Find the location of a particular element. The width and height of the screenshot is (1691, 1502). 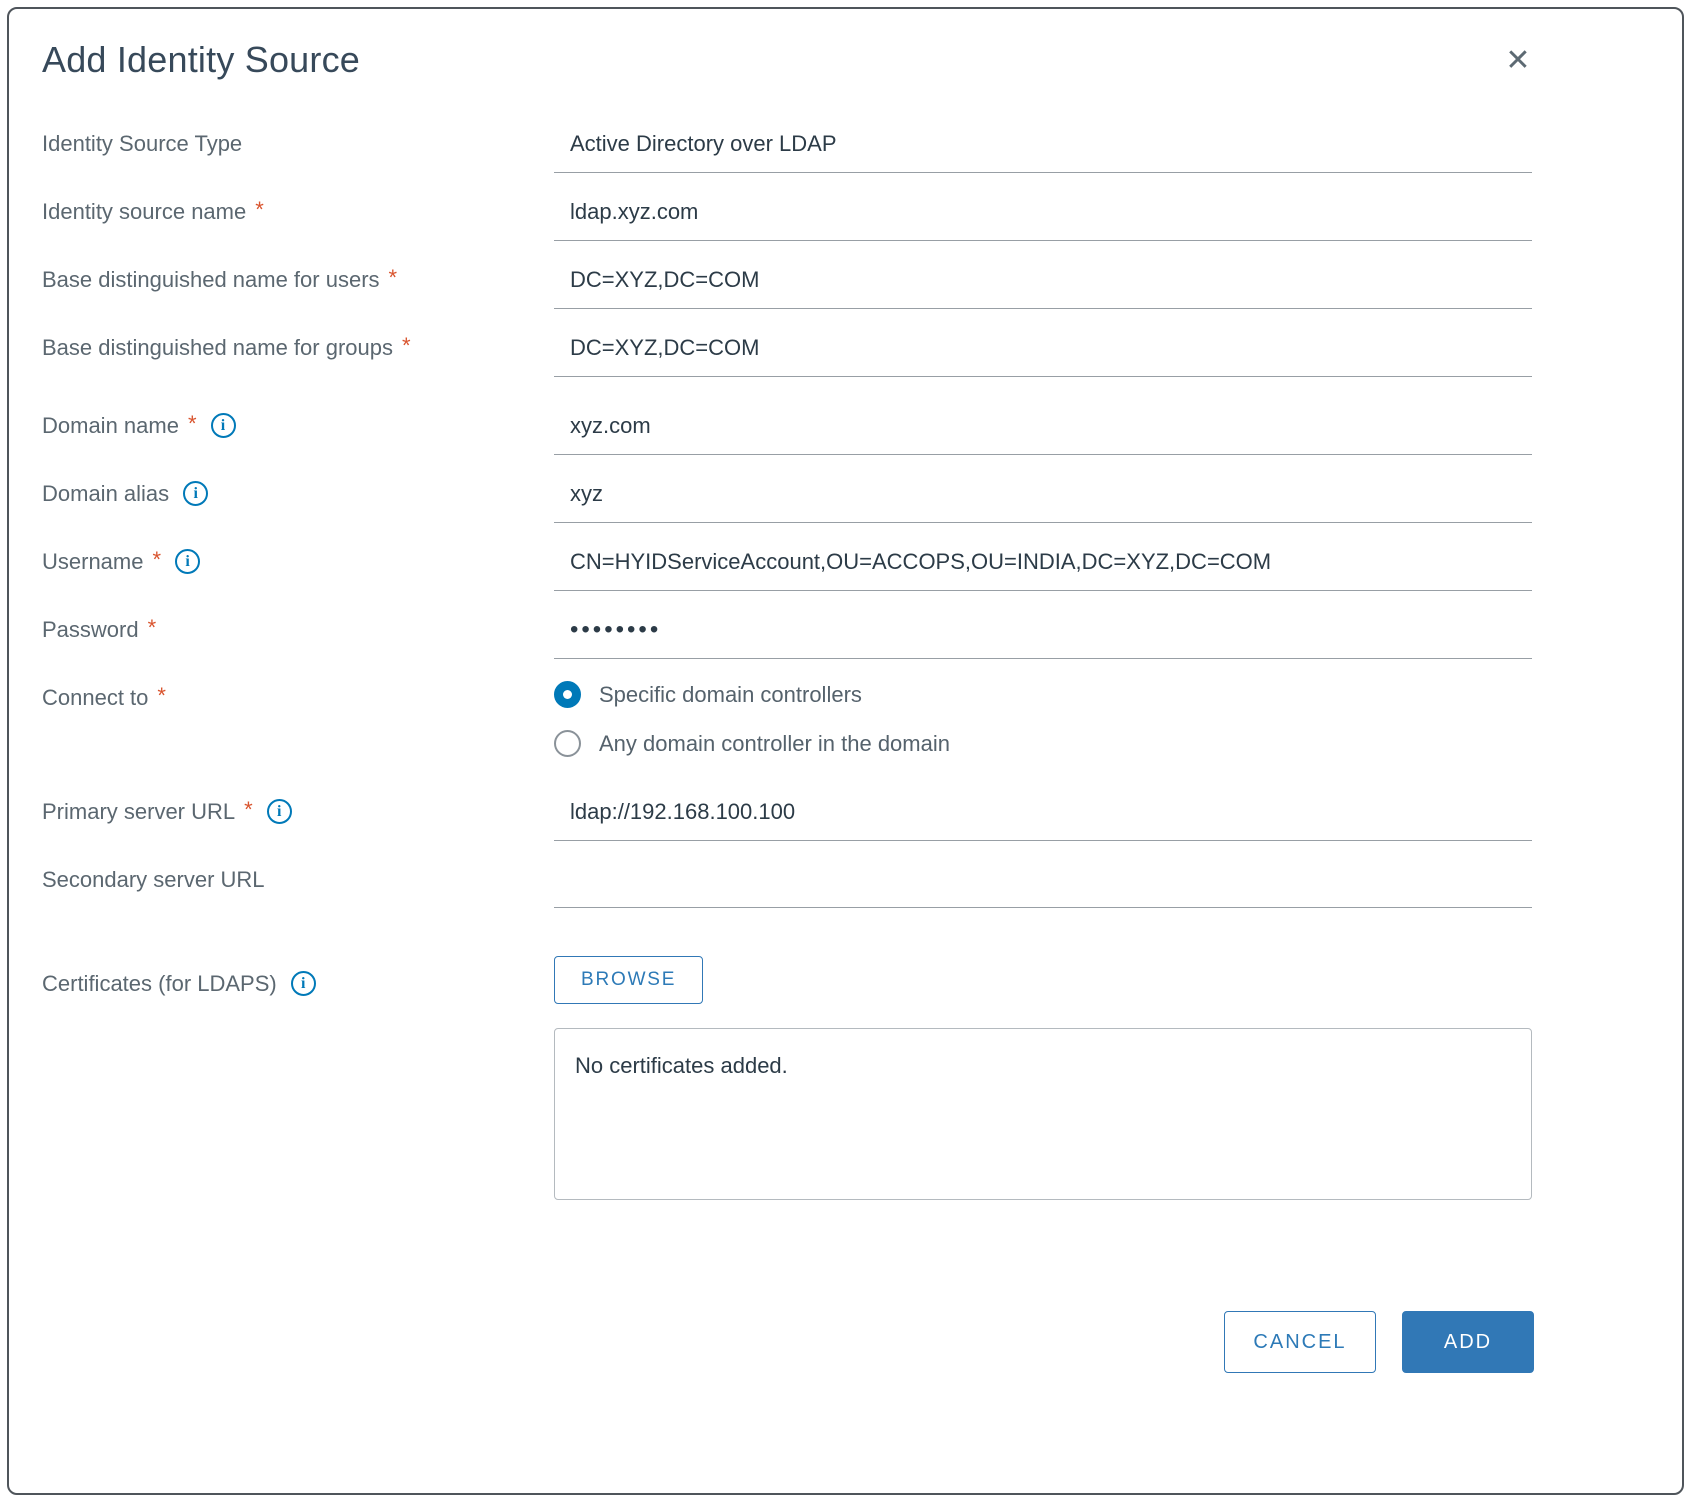

domain-name-label: Domain name * i is located at coordinates (298, 422).